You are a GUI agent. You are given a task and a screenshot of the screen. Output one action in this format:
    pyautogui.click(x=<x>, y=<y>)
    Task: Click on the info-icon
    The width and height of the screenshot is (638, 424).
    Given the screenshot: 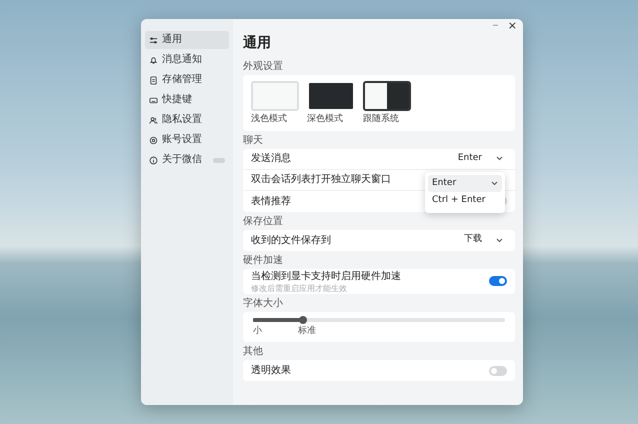 What is the action you would take?
    pyautogui.click(x=153, y=160)
    